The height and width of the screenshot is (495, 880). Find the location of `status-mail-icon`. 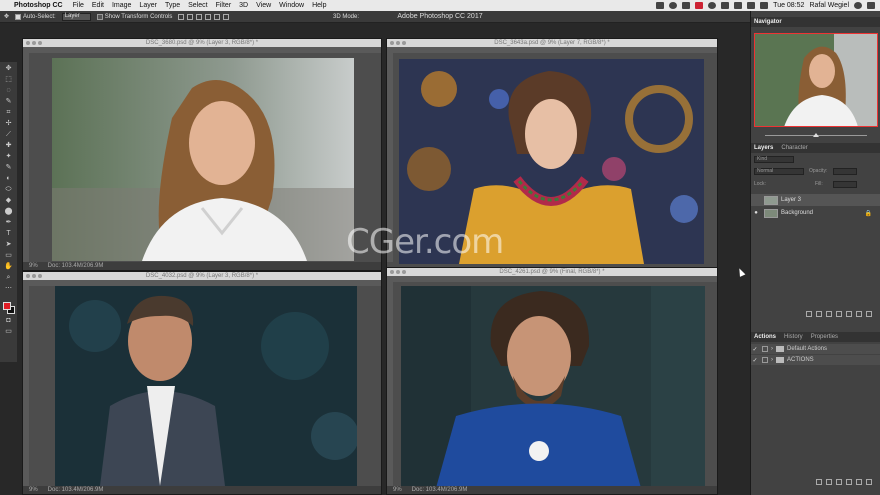

status-mail-icon is located at coordinates (686, 5).